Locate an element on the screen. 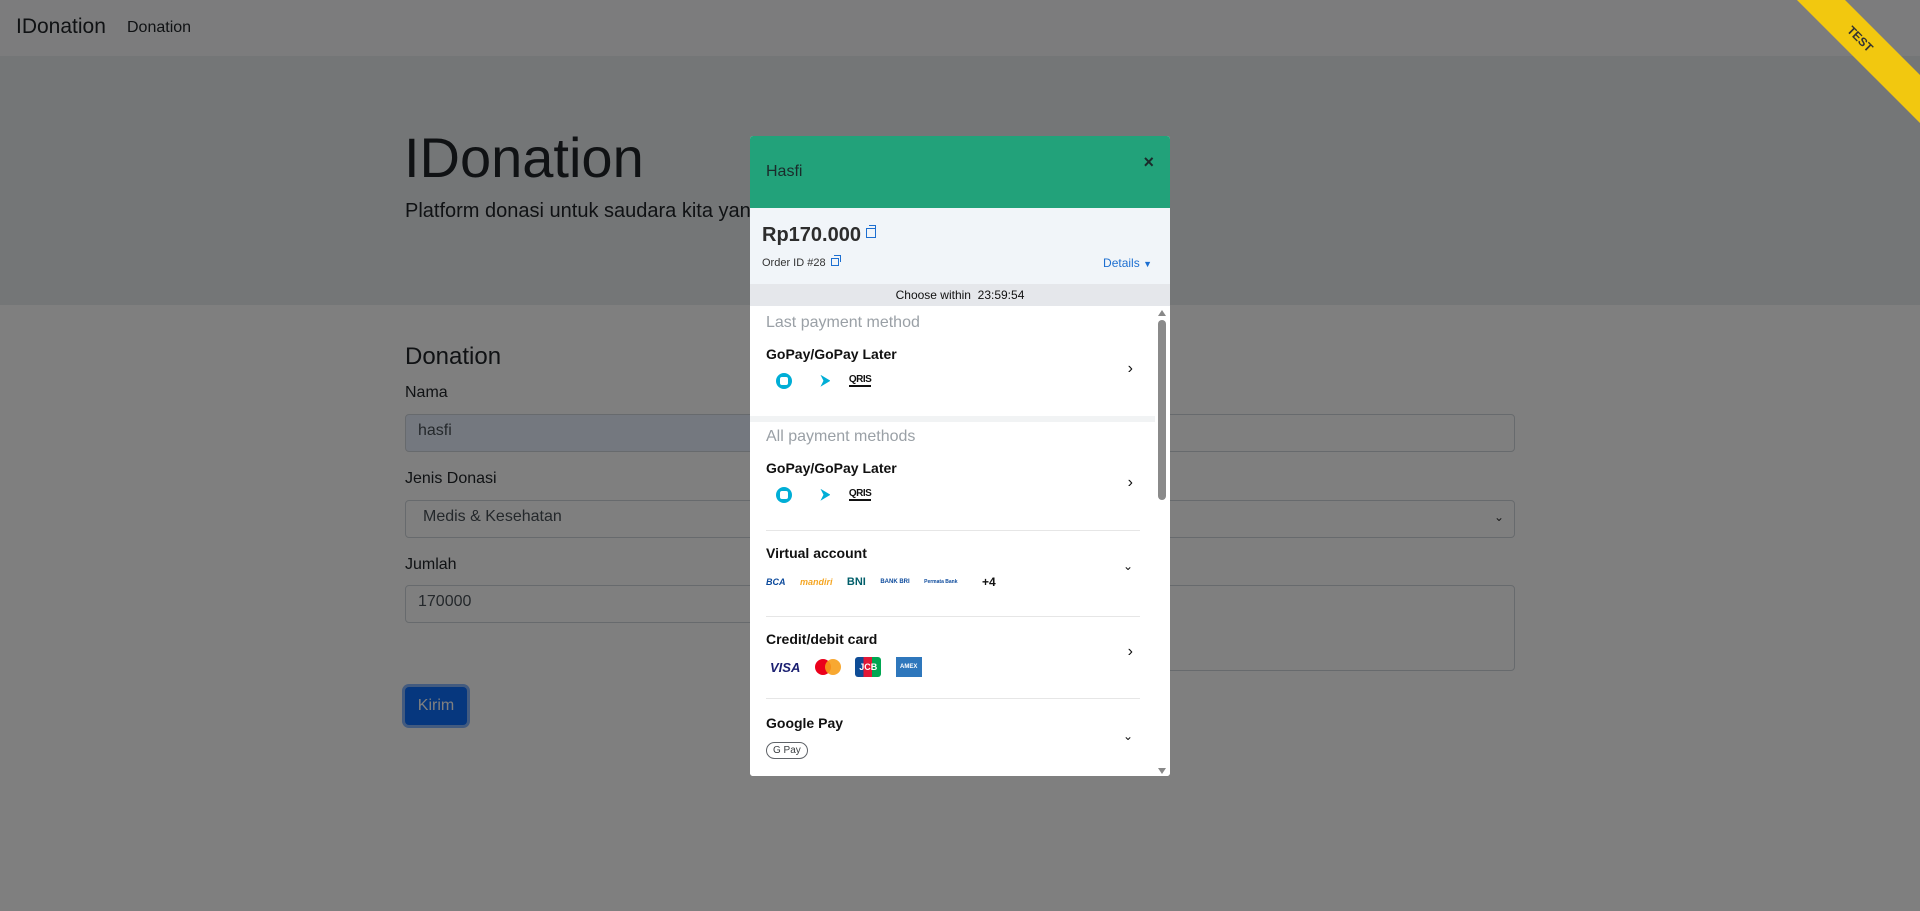 The image size is (1920, 911). countdown-timer: 23:59:54 is located at coordinates (1001, 295).